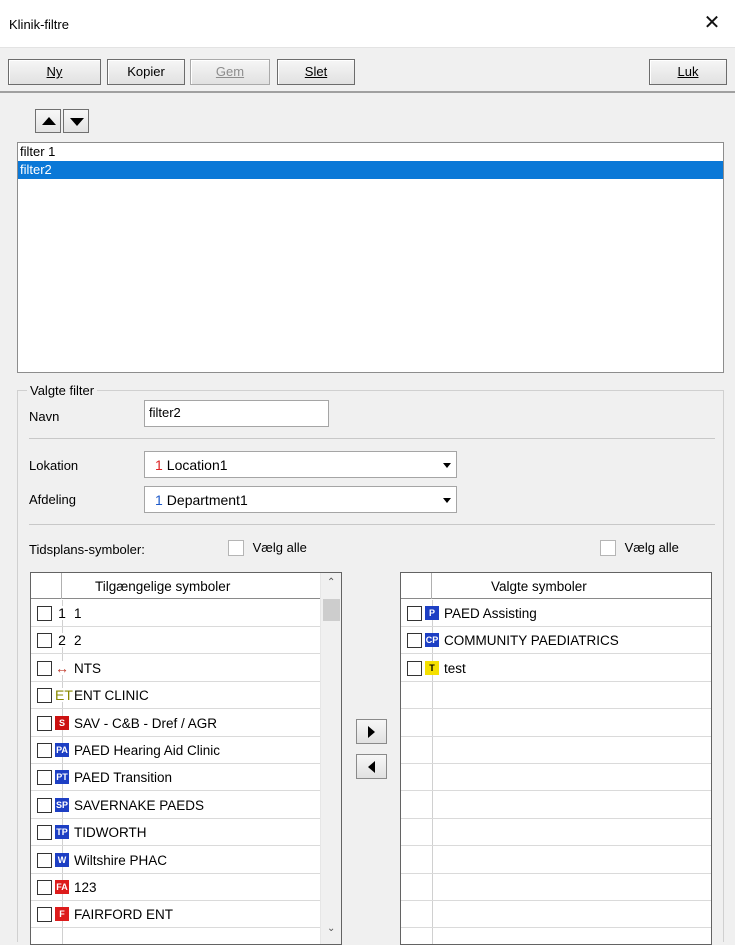 This screenshot has width=735, height=945. I want to click on filter-list-item: filter 1, so click(370, 152).